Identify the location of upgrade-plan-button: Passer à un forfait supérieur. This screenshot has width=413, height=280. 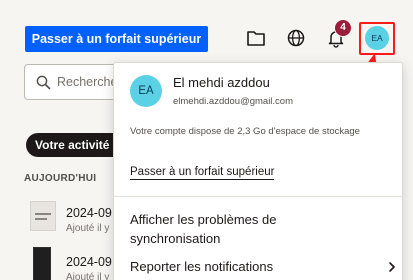
(116, 39).